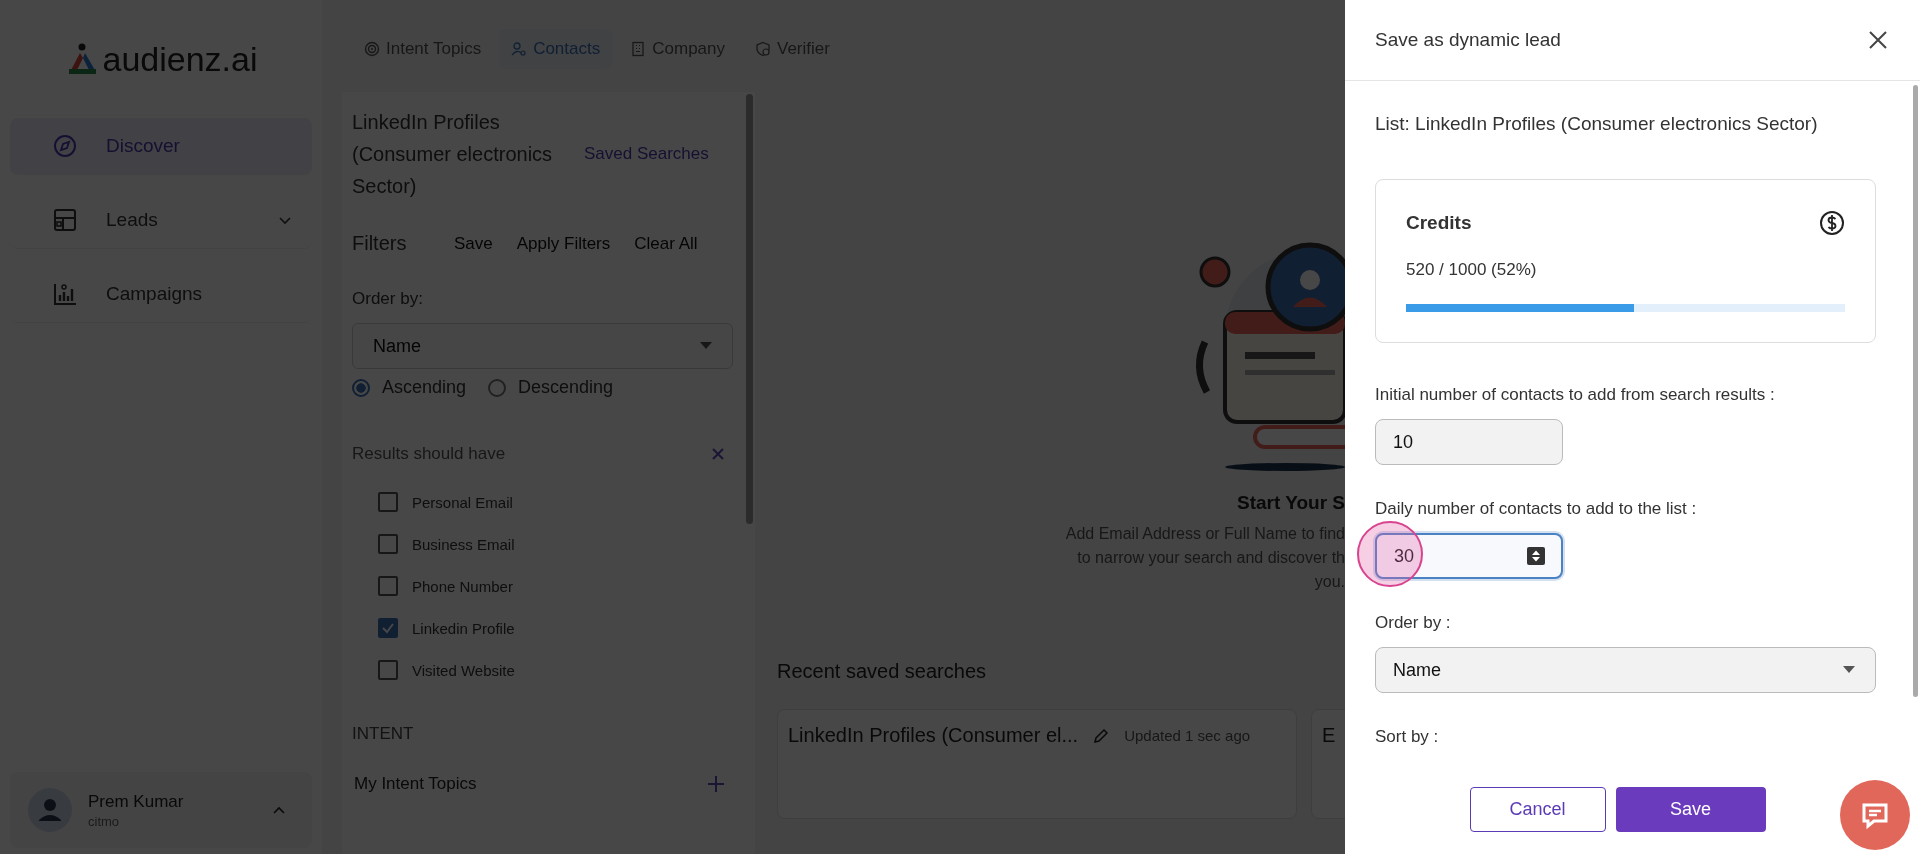 This screenshot has height=854, width=1920. Describe the element at coordinates (388, 299) in the screenshot. I see `order-label: Order by:` at that location.